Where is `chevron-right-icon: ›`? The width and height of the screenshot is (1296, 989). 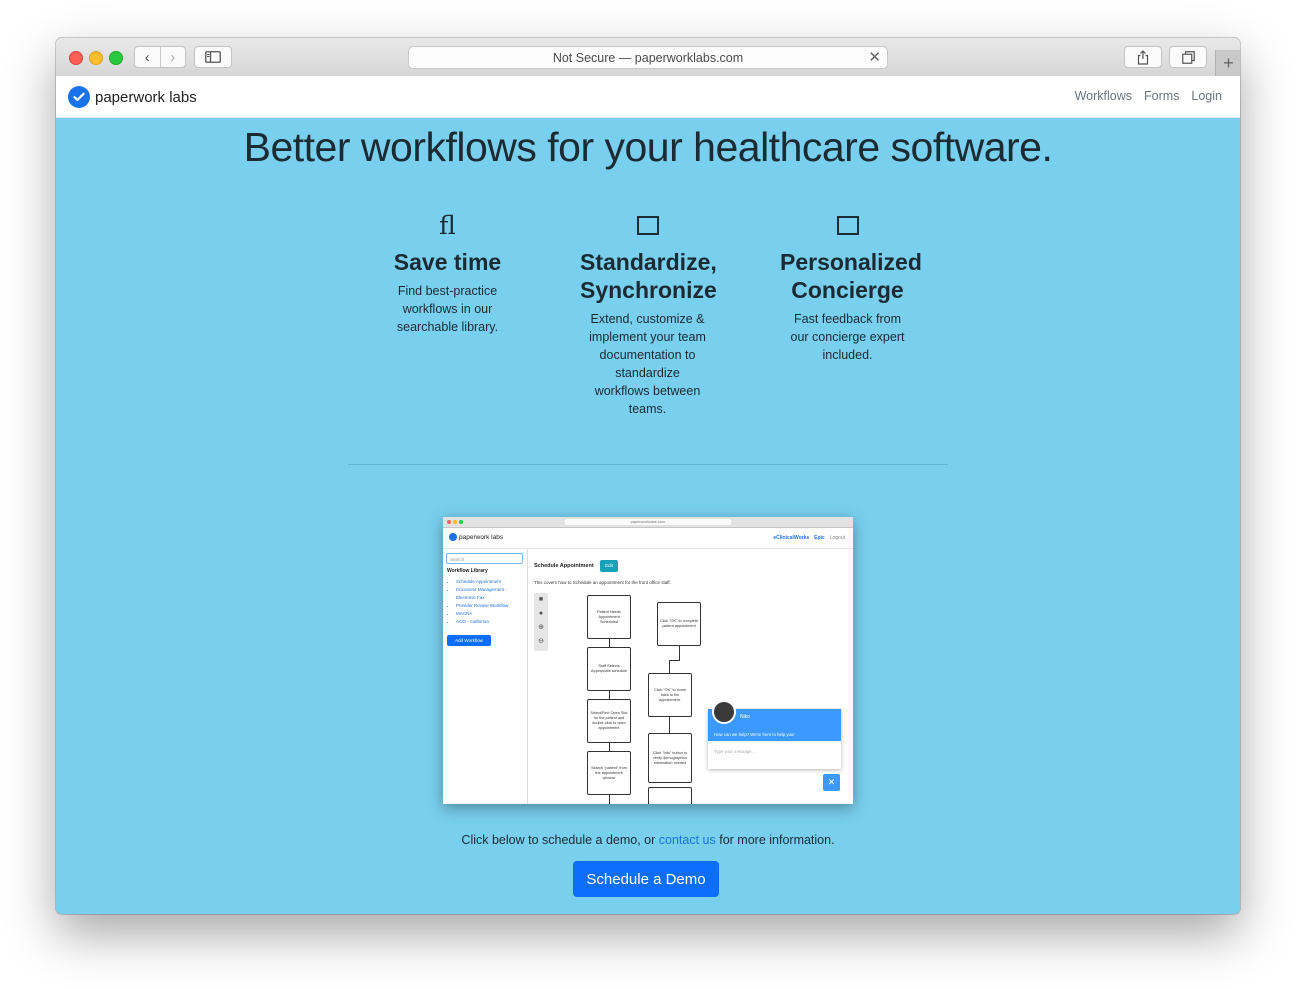
chevron-right-icon: › is located at coordinates (173, 57).